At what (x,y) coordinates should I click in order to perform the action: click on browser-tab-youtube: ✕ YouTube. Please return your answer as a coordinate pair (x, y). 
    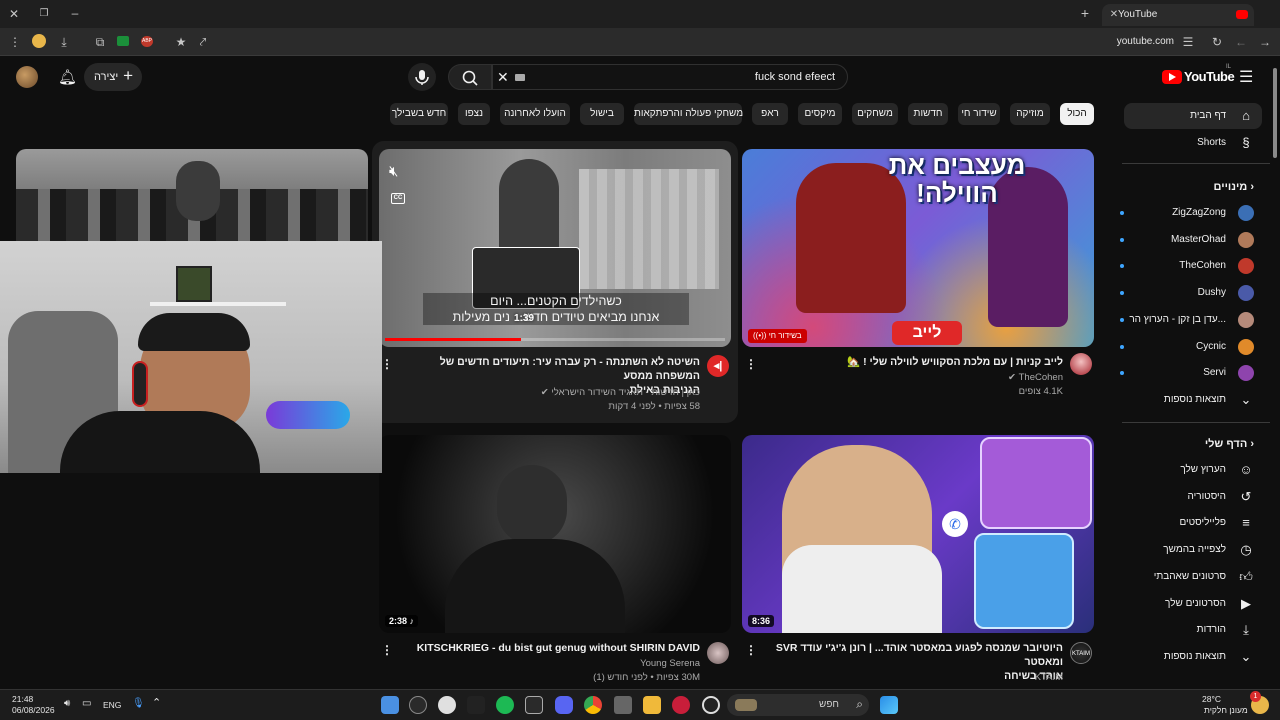
    Looking at the image, I should click on (1178, 15).